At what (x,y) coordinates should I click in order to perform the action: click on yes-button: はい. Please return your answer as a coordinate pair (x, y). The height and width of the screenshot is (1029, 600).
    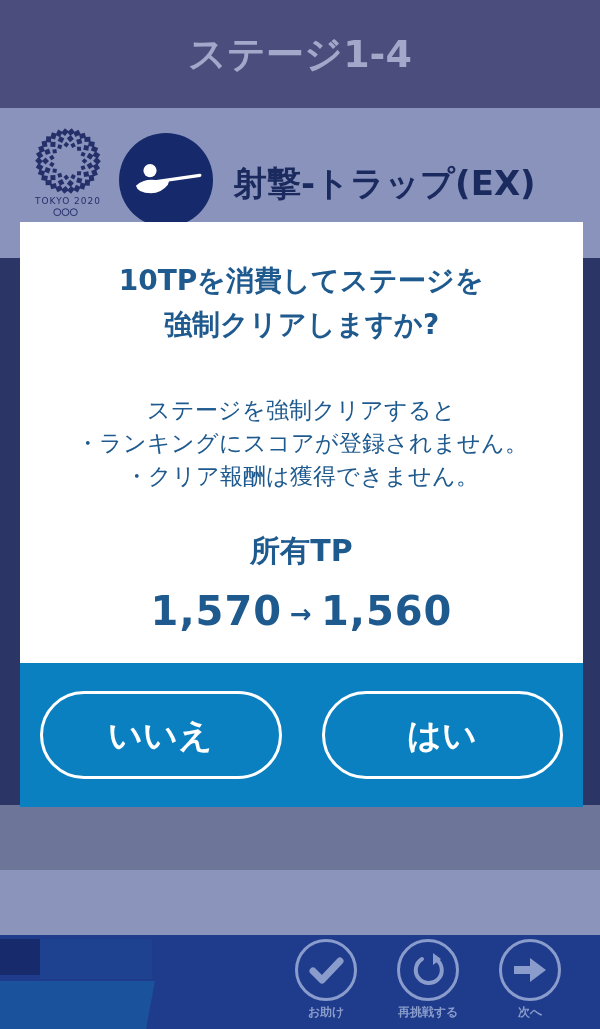
    Looking at the image, I should click on (442, 735).